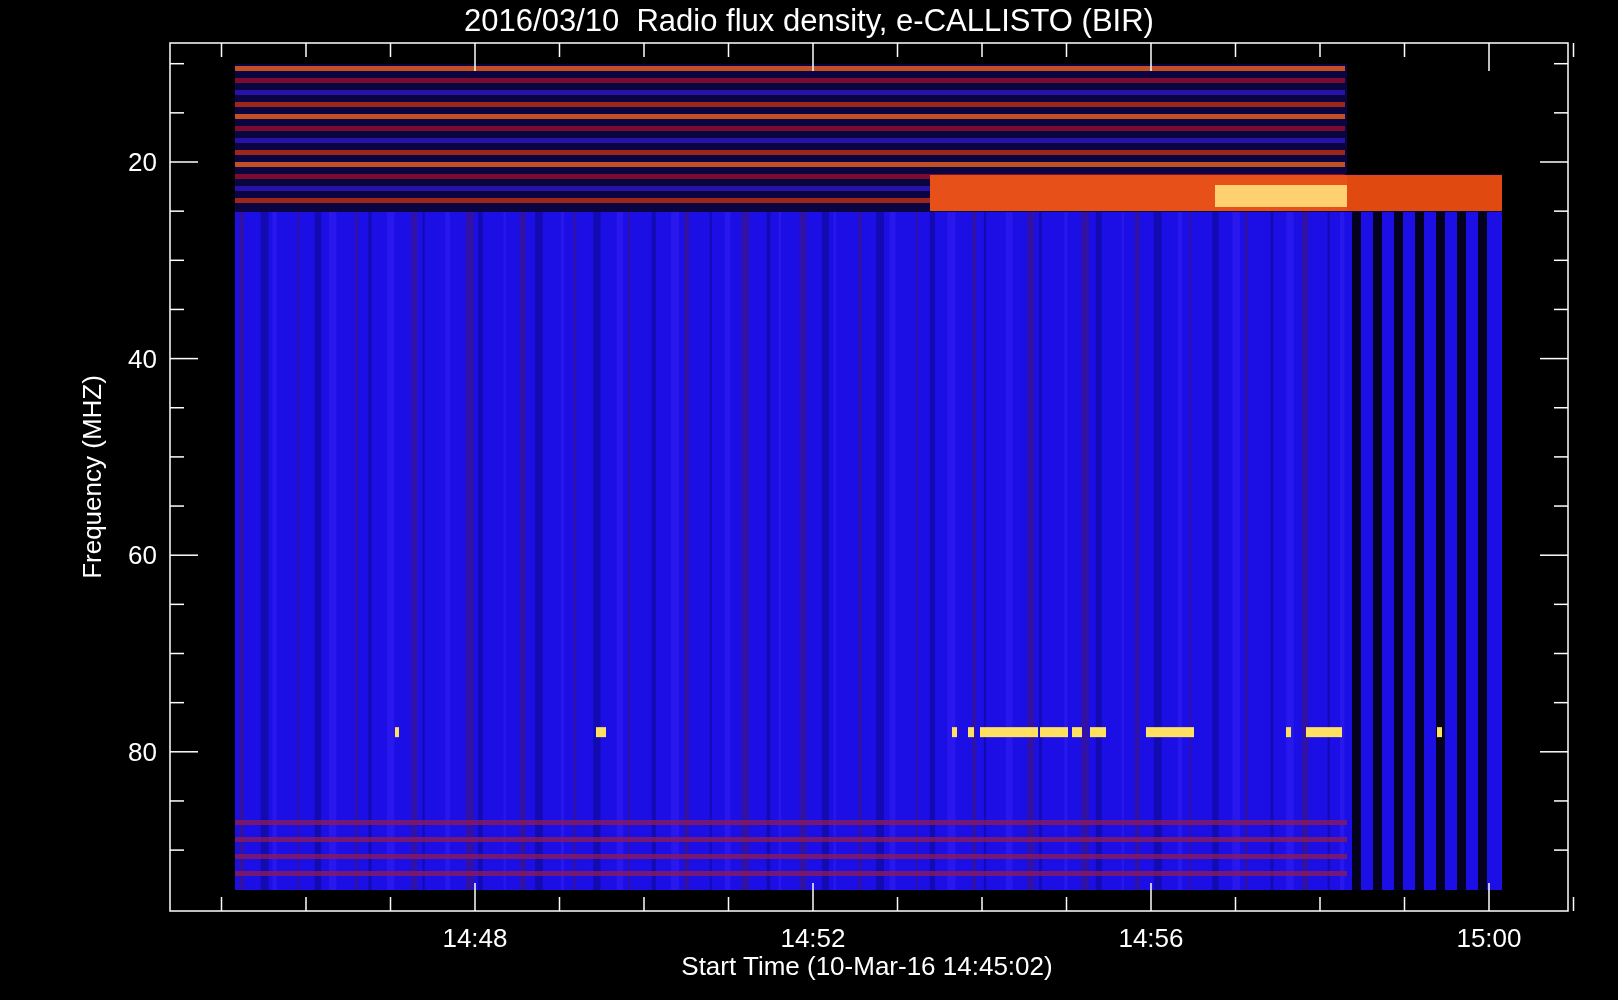  I want to click on x-tick-label: 14:52, so click(813, 938).